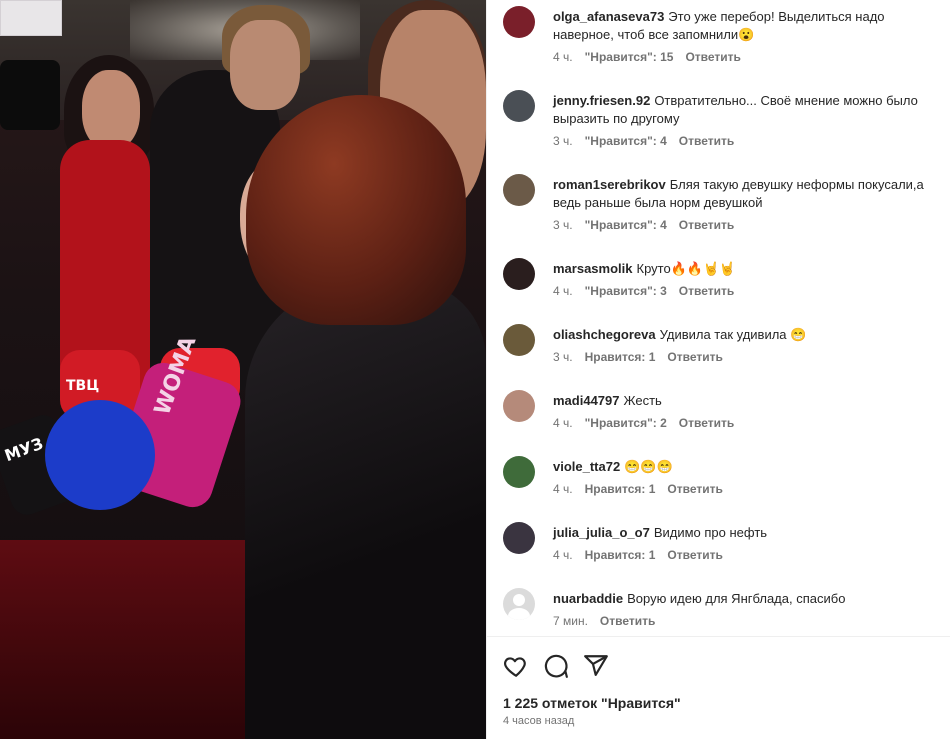 Image resolution: width=950 pixels, height=739 pixels. I want to click on comment-body: Удивила так удивила 😁, so click(733, 334).